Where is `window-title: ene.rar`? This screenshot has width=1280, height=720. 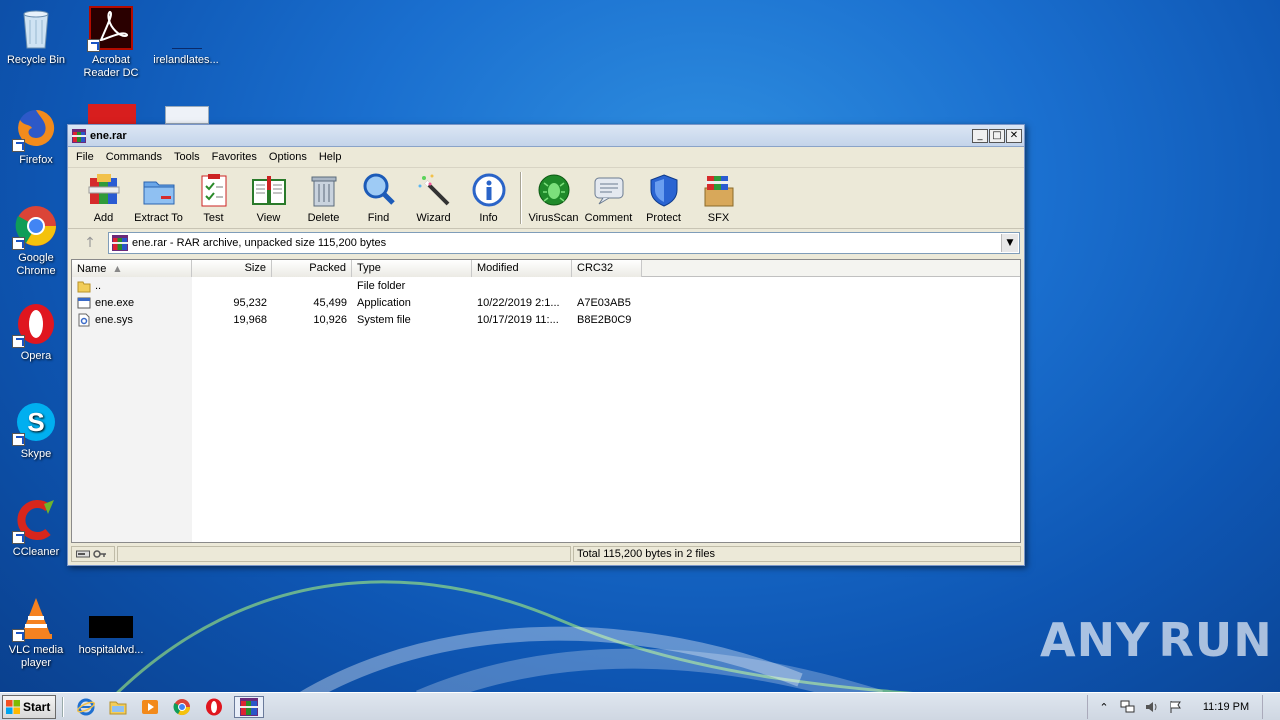 window-title: ene.rar is located at coordinates (108, 135).